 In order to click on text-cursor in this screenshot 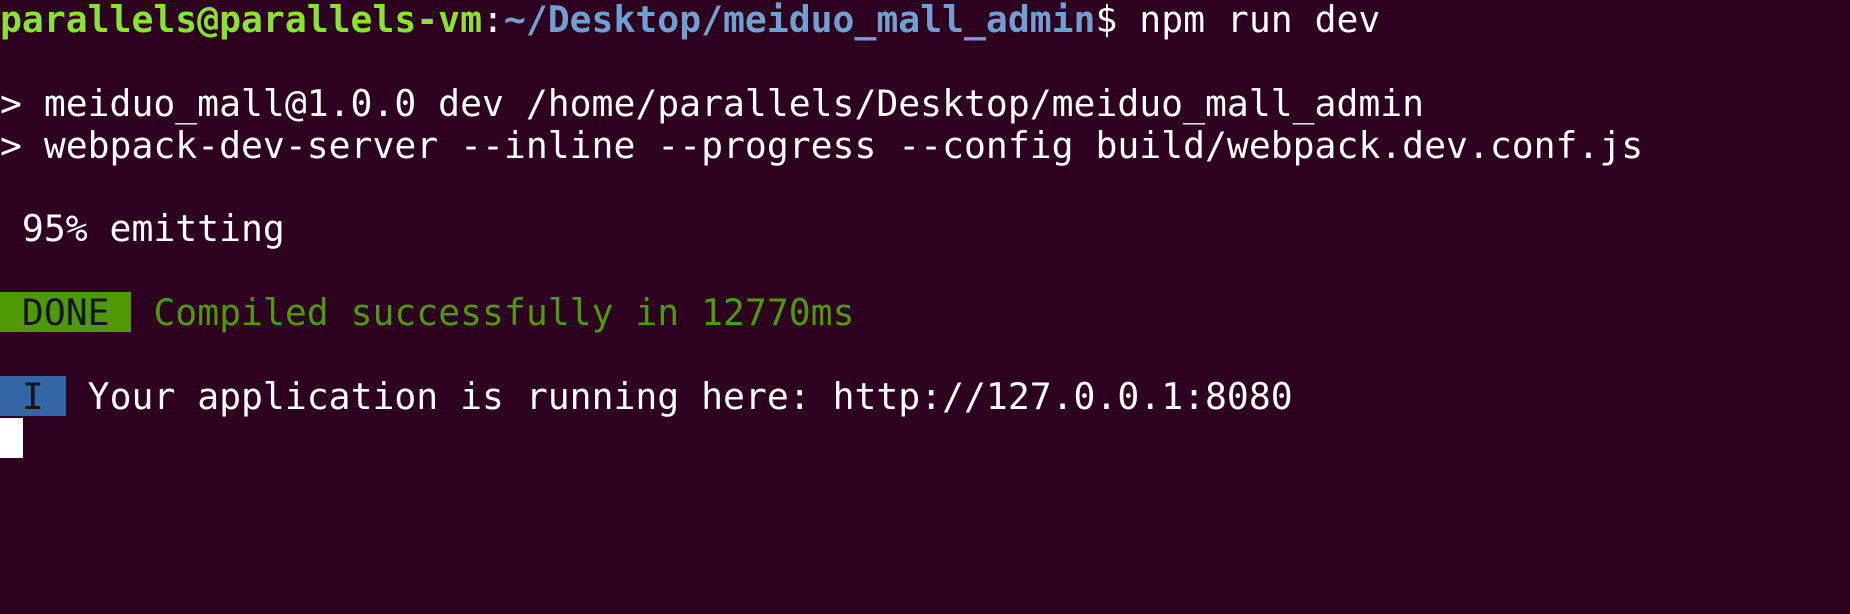, I will do `click(11, 438)`.